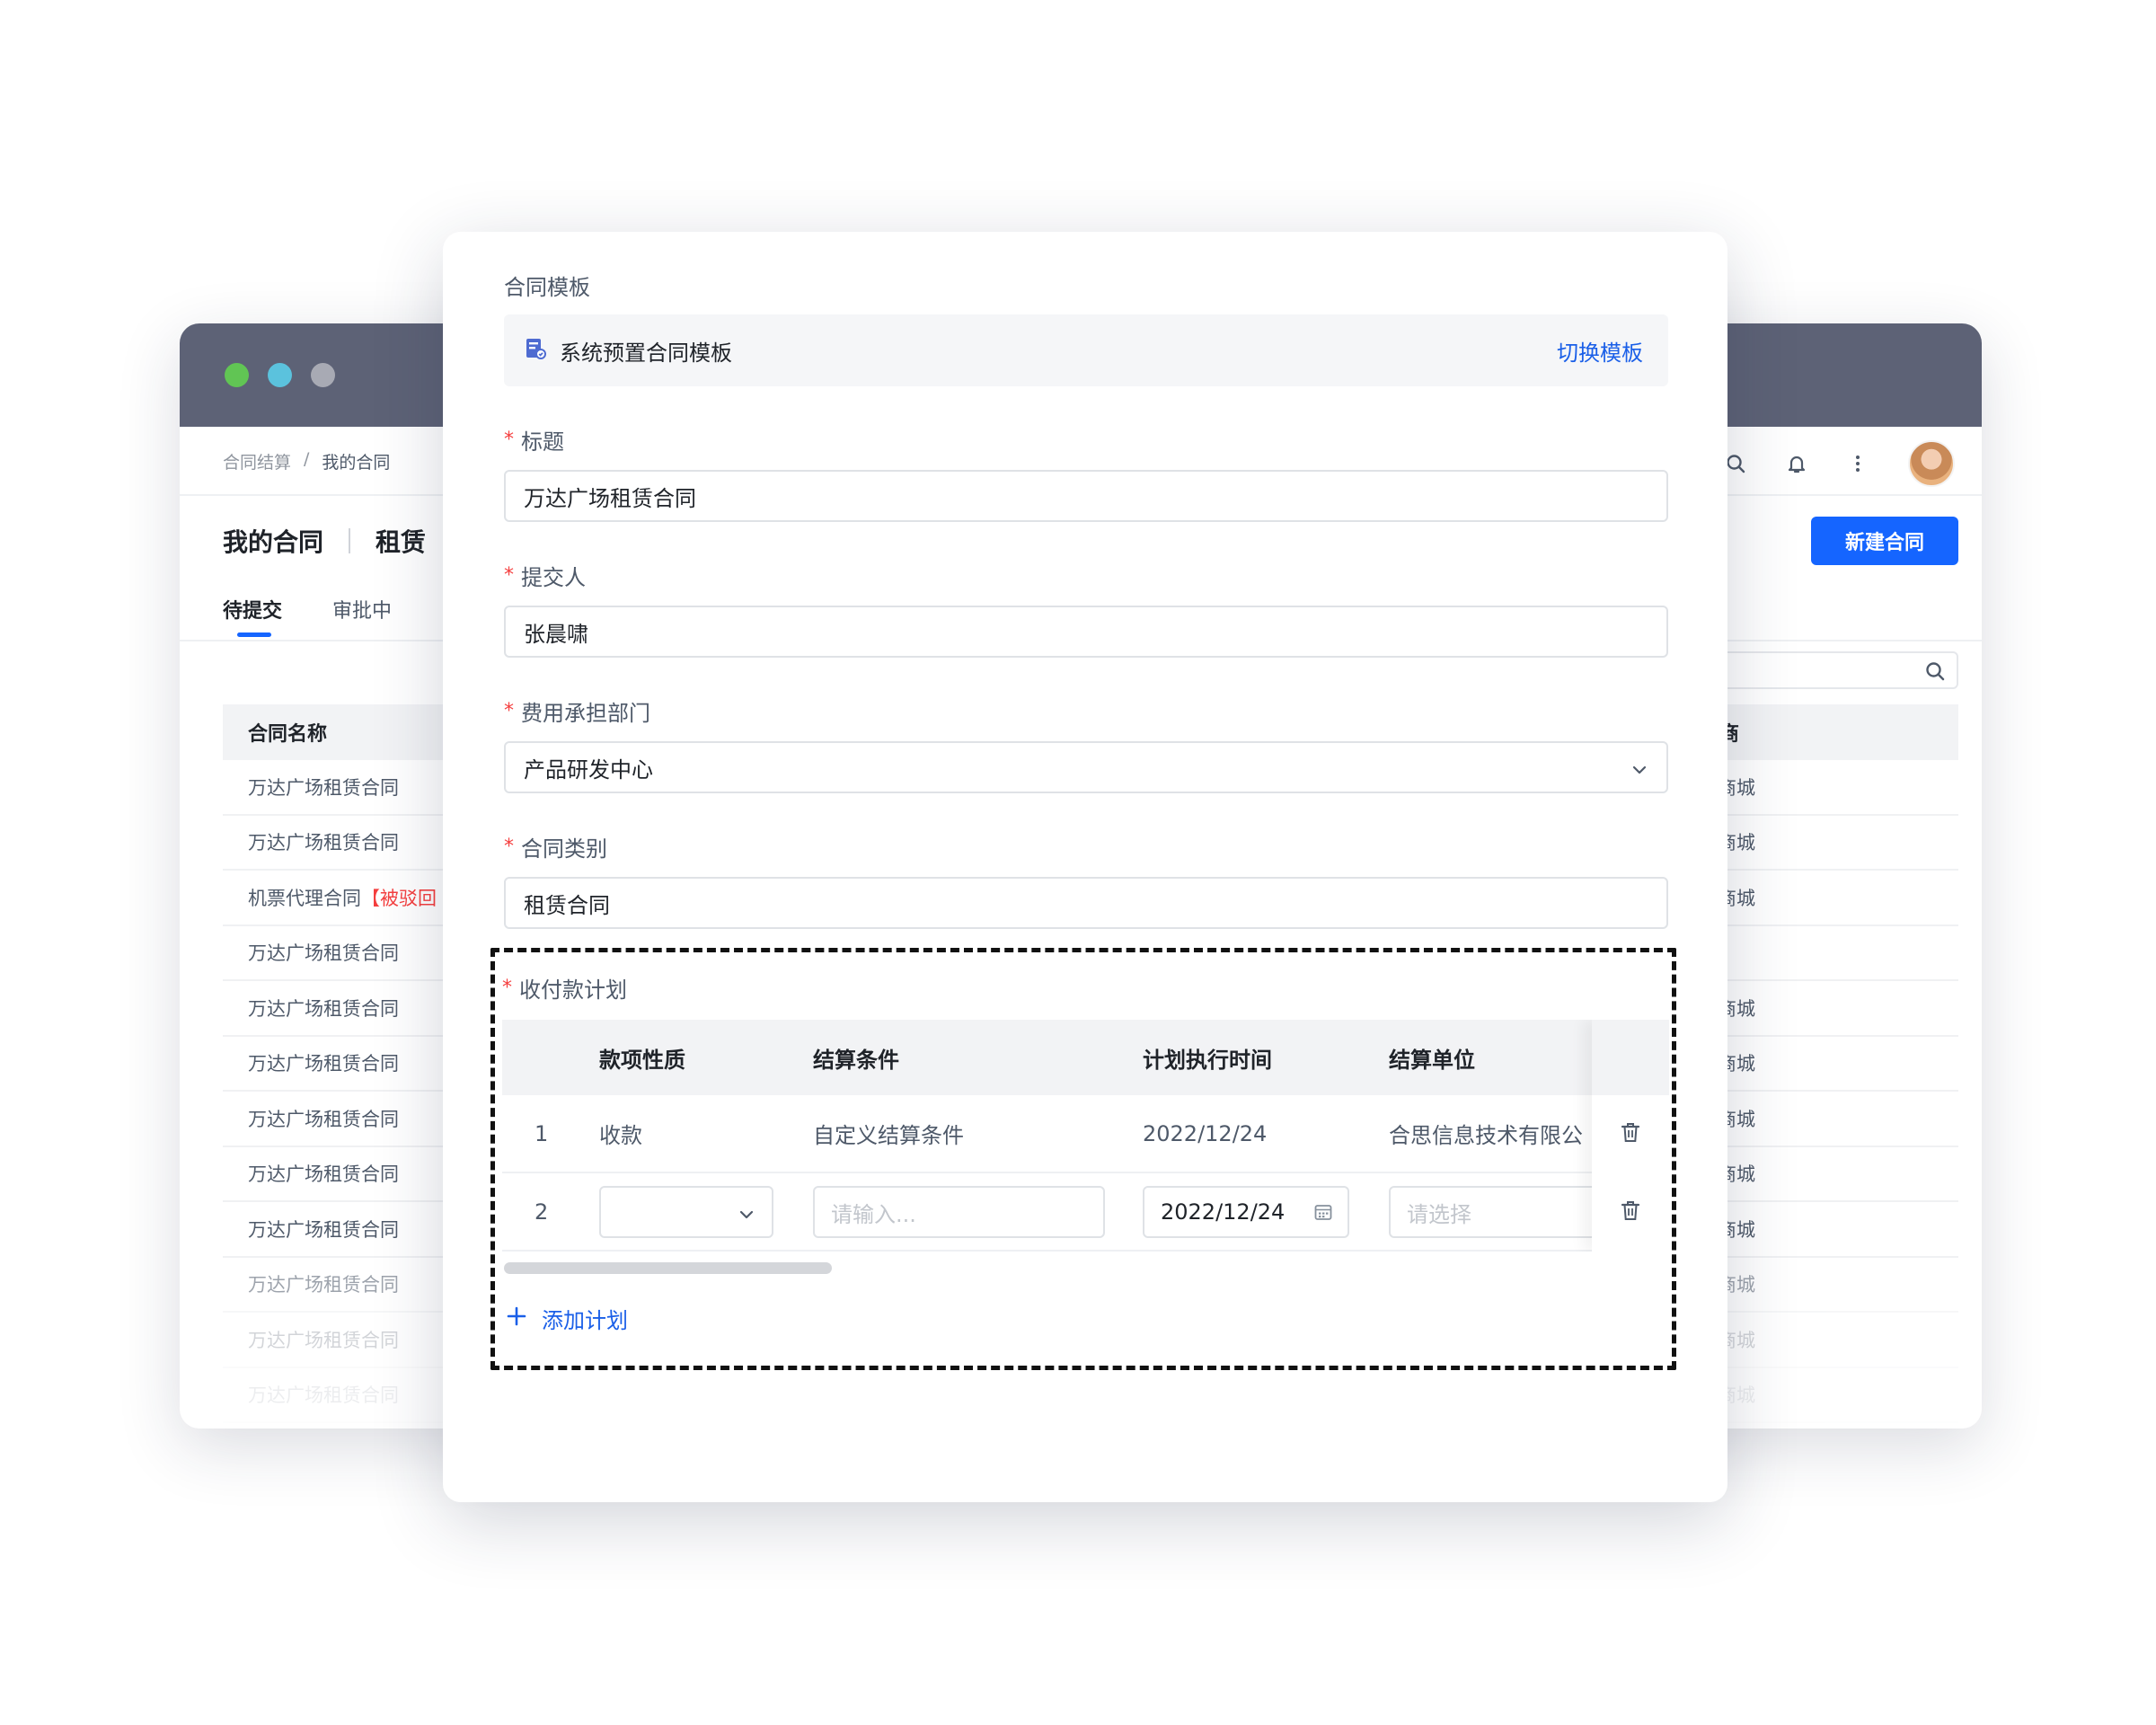 Image resolution: width=2156 pixels, height=1725 pixels. I want to click on department-value: 产品研发中心, so click(589, 769).